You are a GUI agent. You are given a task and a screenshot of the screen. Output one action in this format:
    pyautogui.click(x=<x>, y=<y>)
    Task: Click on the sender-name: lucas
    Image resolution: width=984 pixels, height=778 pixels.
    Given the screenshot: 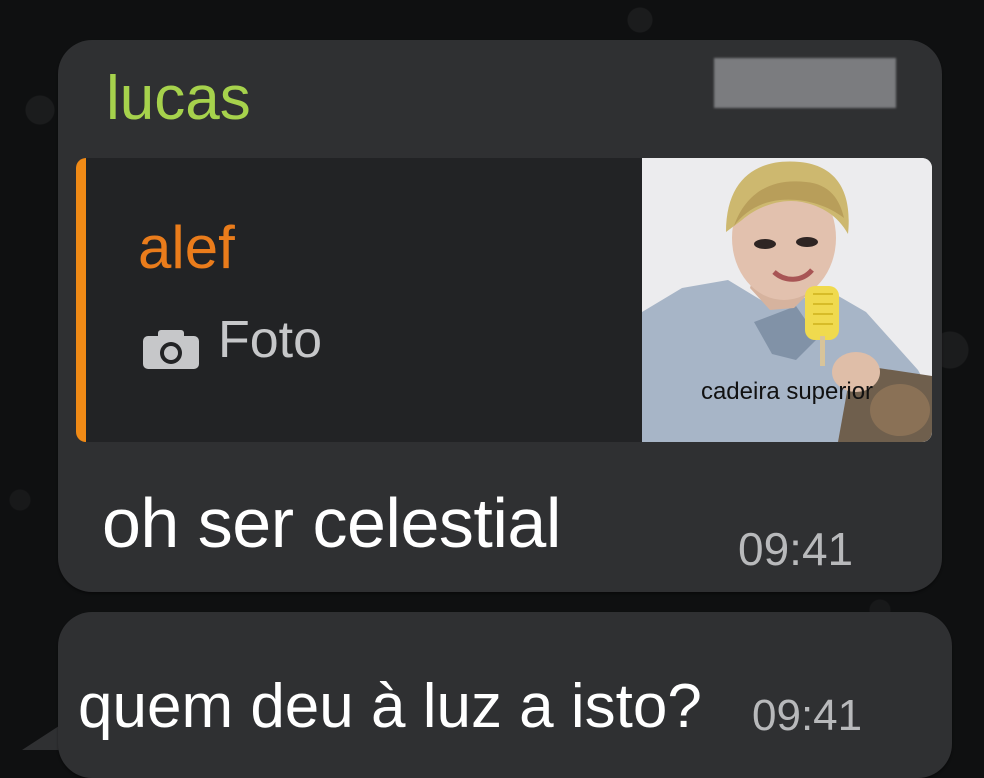 What is the action you would take?
    pyautogui.click(x=178, y=98)
    